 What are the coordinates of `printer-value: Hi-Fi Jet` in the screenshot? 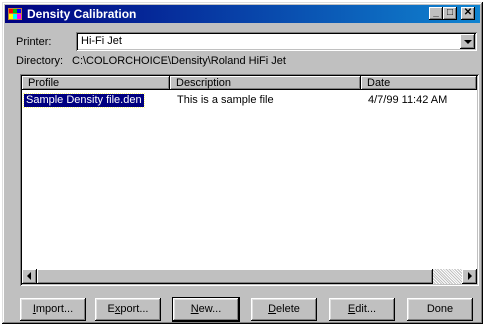 It's located at (101, 41).